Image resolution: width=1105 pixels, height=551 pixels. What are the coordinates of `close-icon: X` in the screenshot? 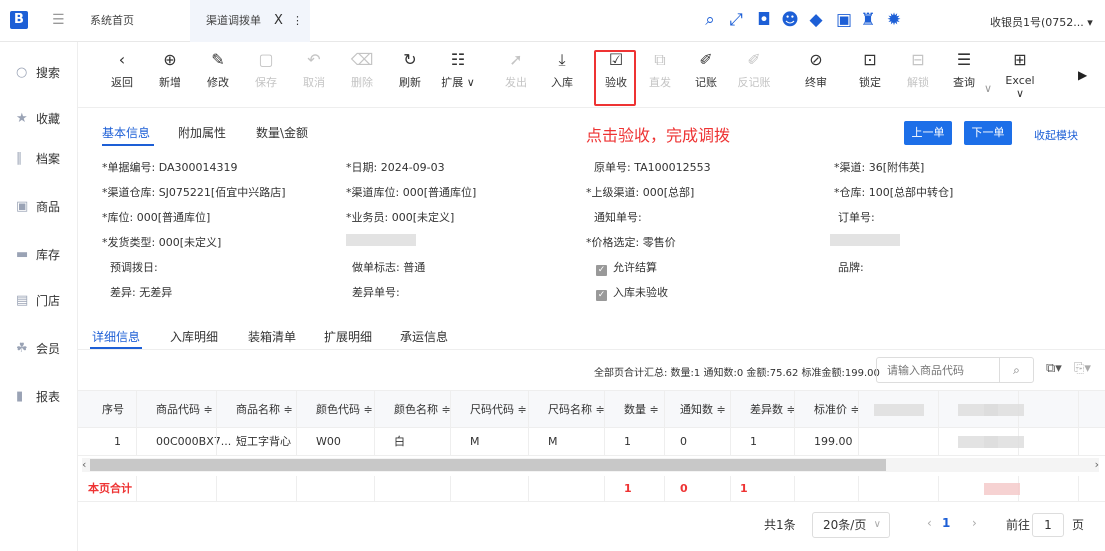 It's located at (278, 21).